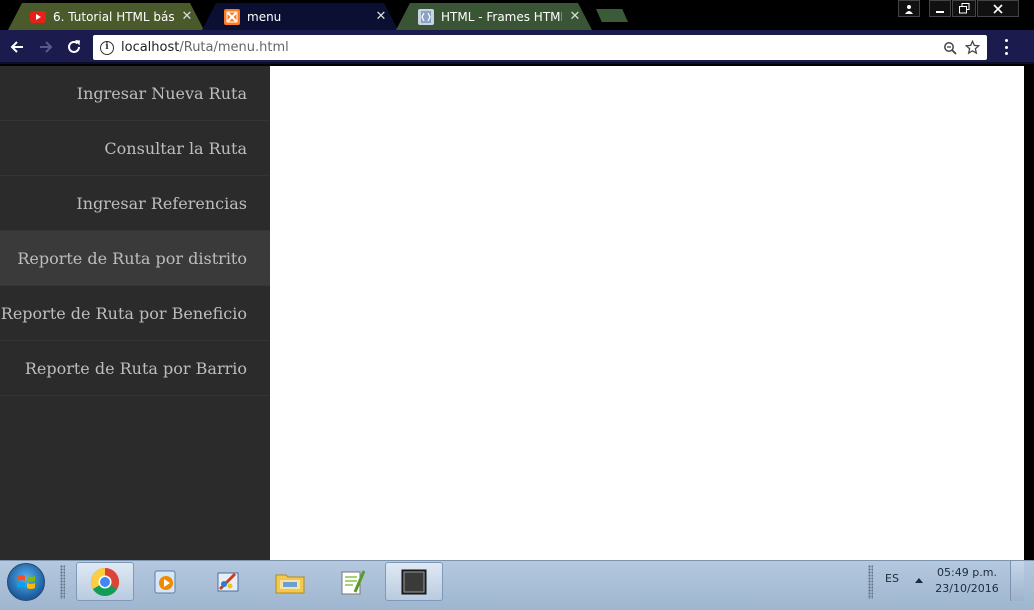 This screenshot has width=1034, height=610. What do you see at coordinates (135, 203) in the screenshot?
I see `sidebar-item-ingresar-referencias: Ingresar Referencias` at bounding box center [135, 203].